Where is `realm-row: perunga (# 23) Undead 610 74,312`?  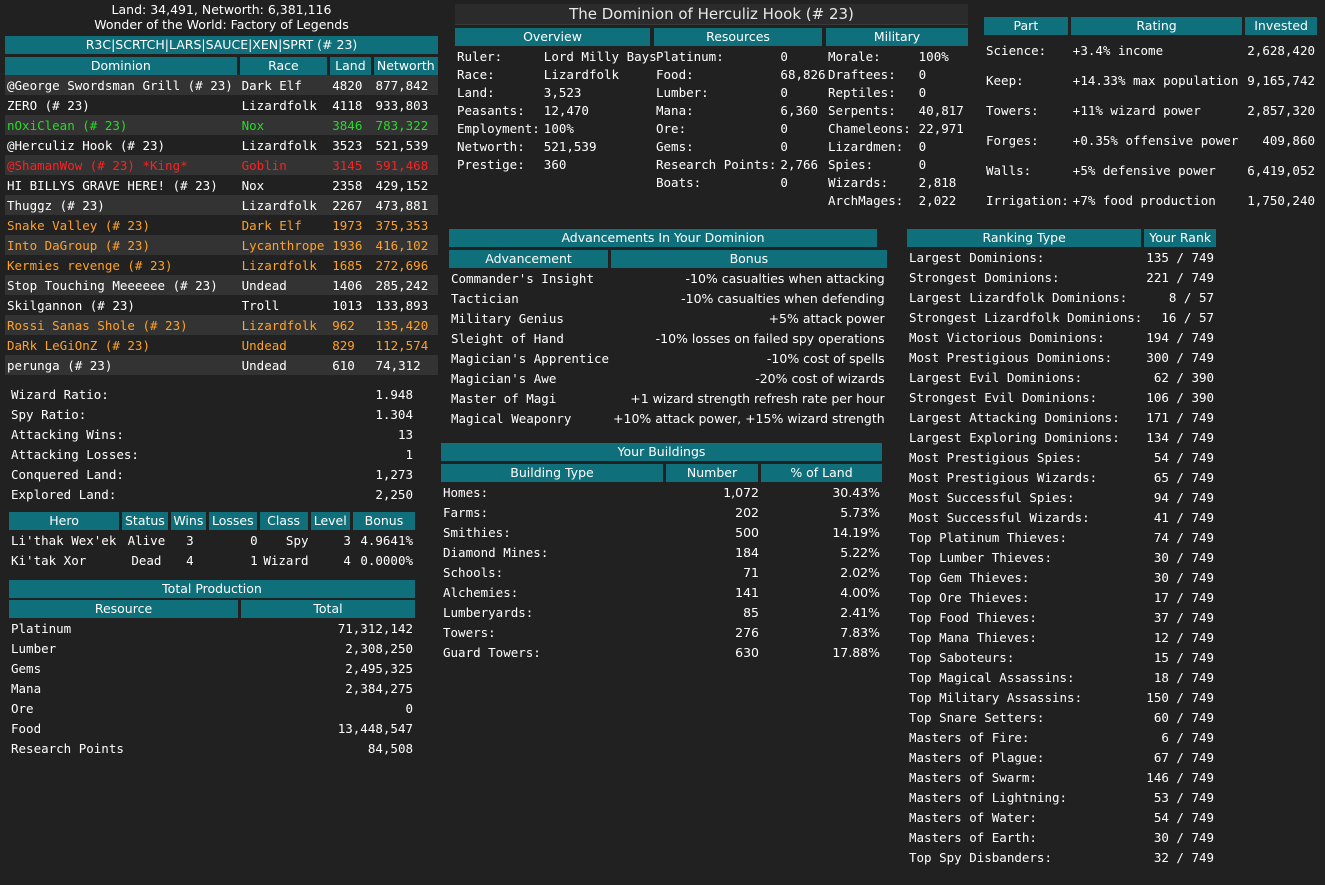
realm-row: perunga (# 23) Undead 610 74,312 is located at coordinates (221, 365).